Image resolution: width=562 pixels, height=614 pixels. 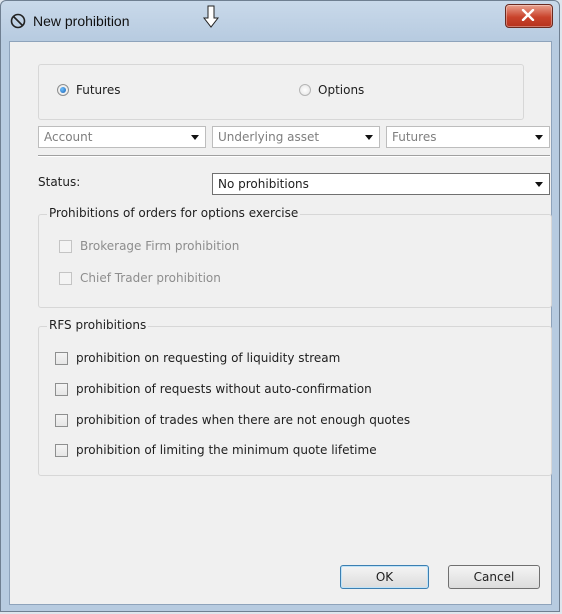 What do you see at coordinates (269, 137) in the screenshot?
I see `underlying-asset-dropdown-value: Underlying asset` at bounding box center [269, 137].